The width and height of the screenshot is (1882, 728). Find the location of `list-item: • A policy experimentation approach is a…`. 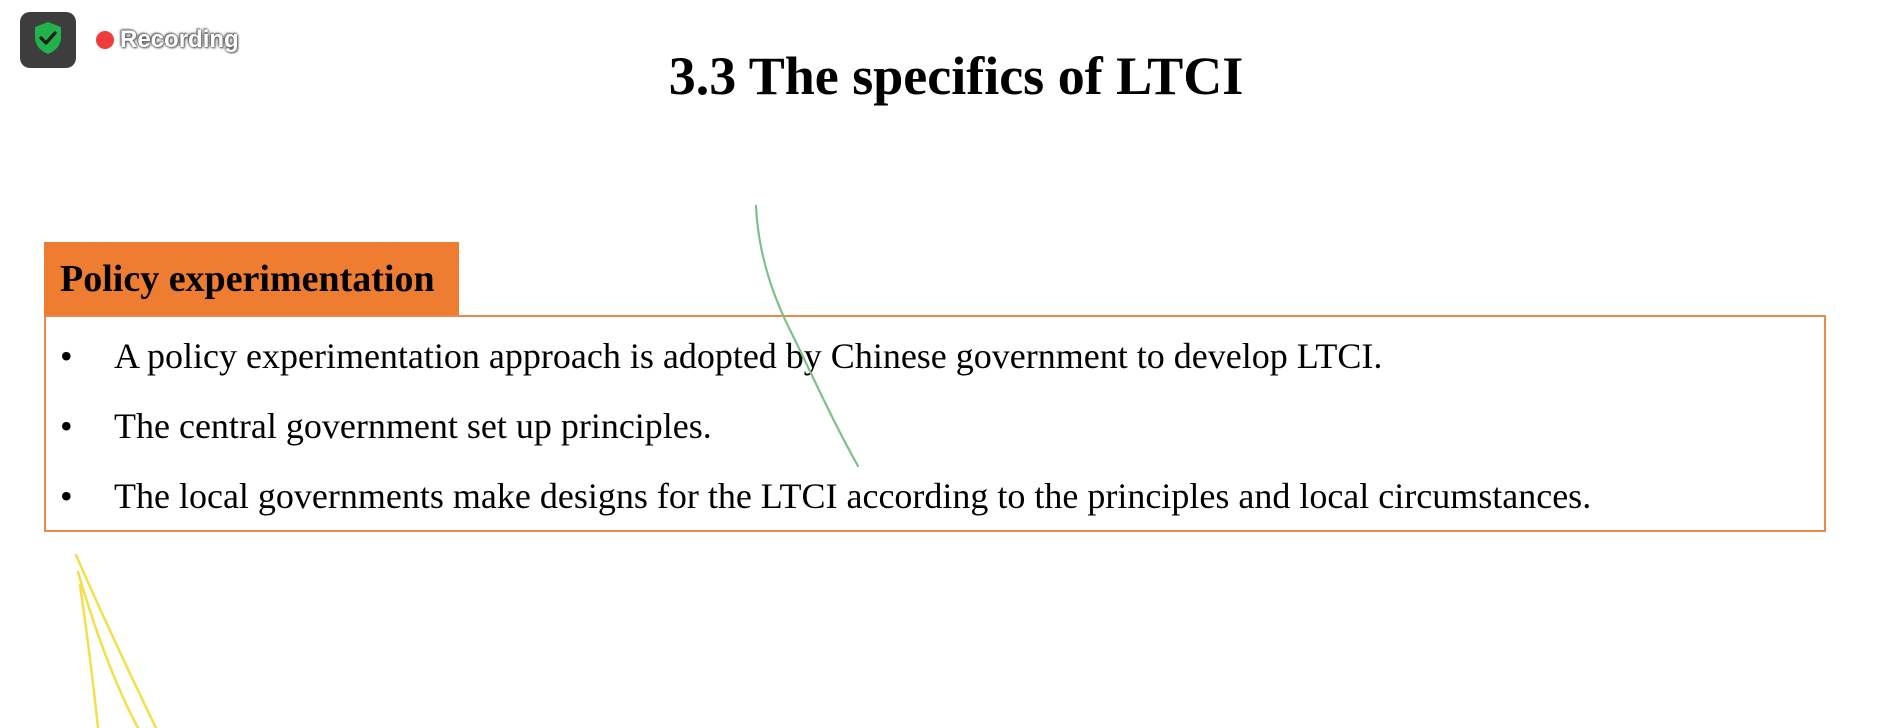

list-item: • A policy experimentation approach is a… is located at coordinates (721, 356).